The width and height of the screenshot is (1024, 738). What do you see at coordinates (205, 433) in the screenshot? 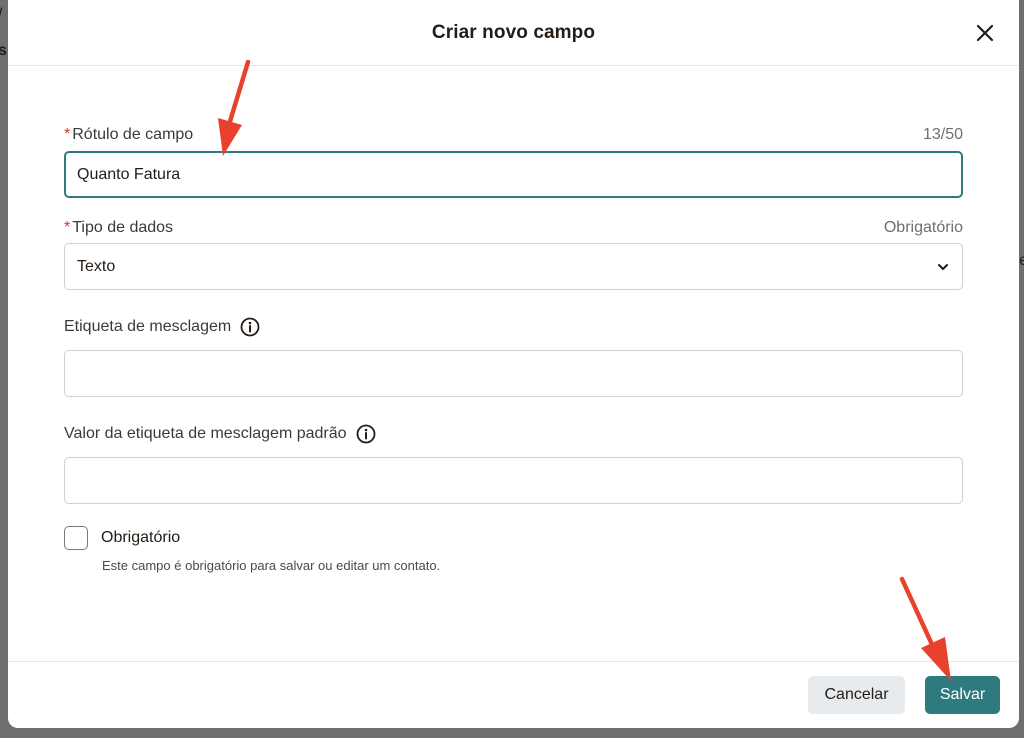
I see `default-merge-label: Valor da etiqueta de mesclagem padrão` at bounding box center [205, 433].